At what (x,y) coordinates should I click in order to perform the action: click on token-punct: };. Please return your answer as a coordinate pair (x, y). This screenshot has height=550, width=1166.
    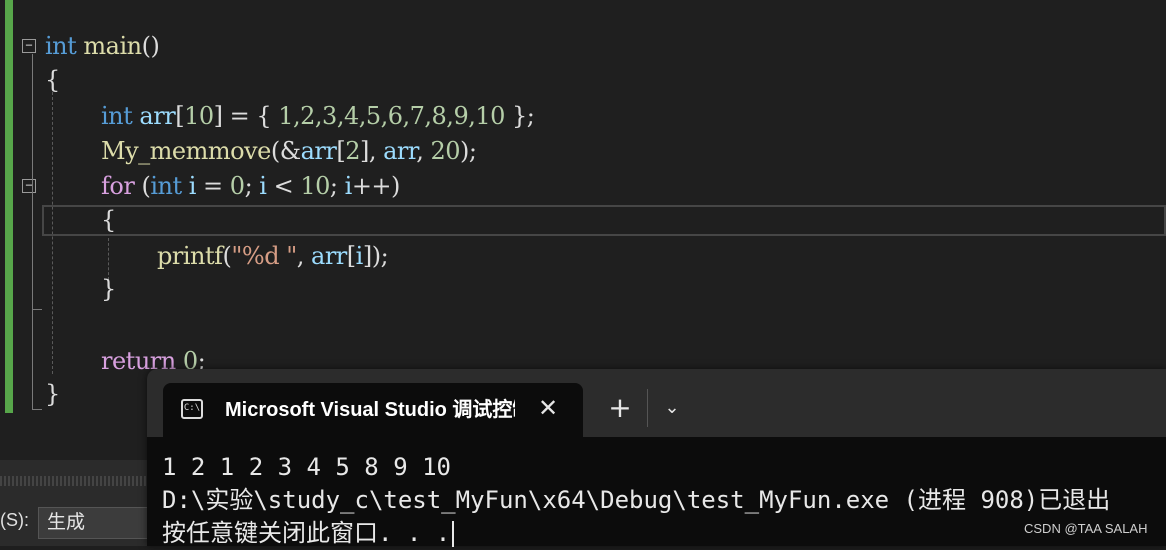
    Looking at the image, I should click on (519, 116).